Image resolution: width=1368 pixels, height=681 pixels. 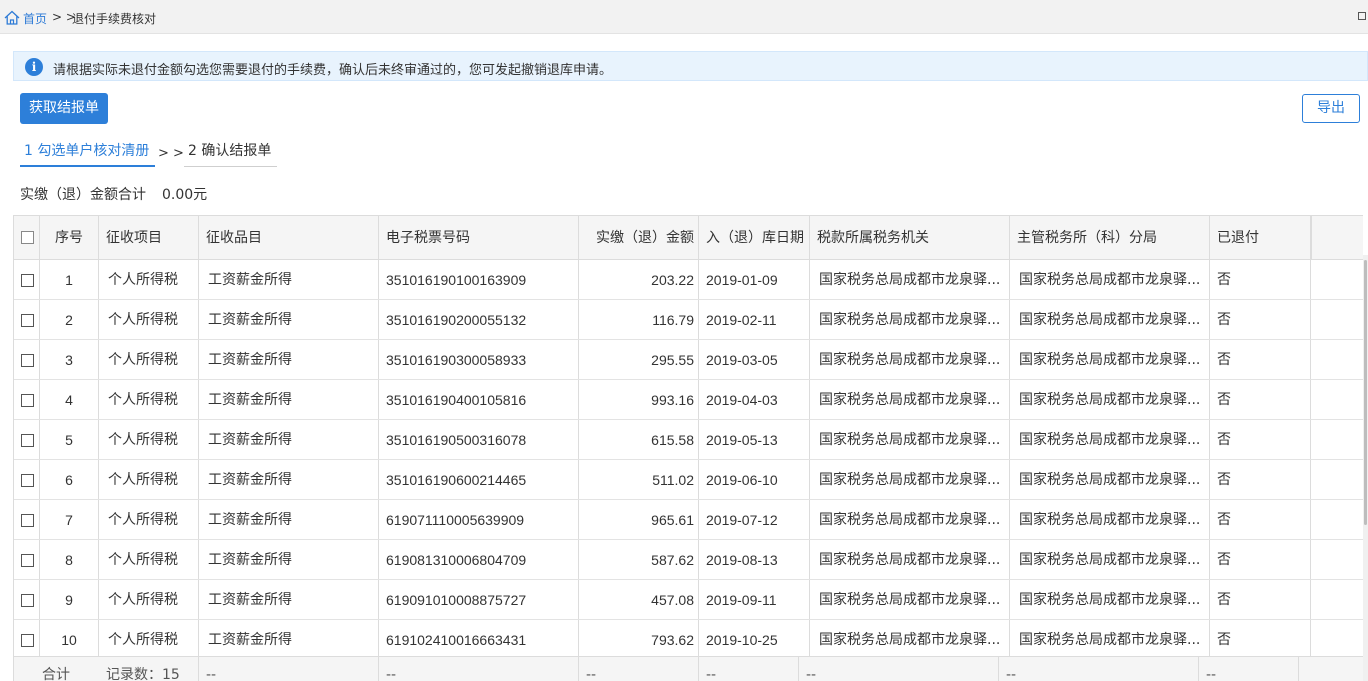 What do you see at coordinates (35, 18) in the screenshot?
I see `breadcrumb-home-link: 首页` at bounding box center [35, 18].